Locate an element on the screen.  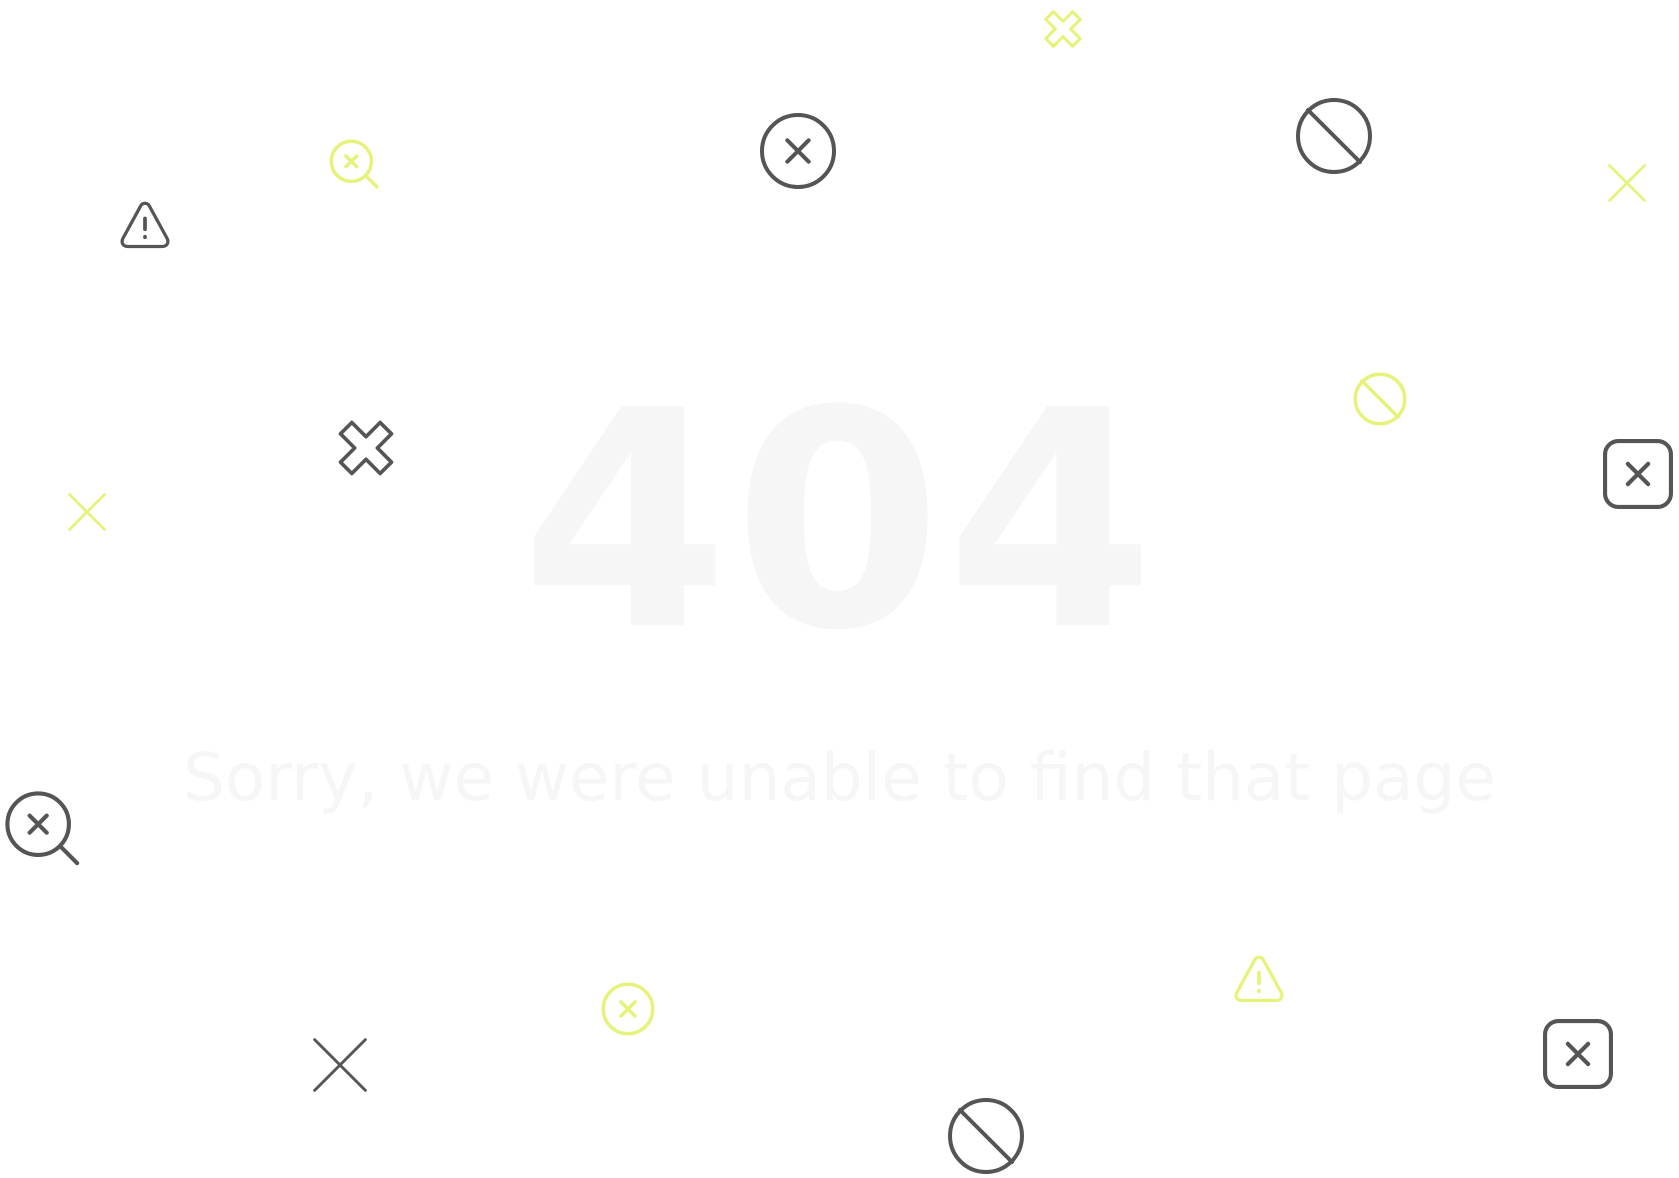
close-icon is located at coordinates (1063, 29).